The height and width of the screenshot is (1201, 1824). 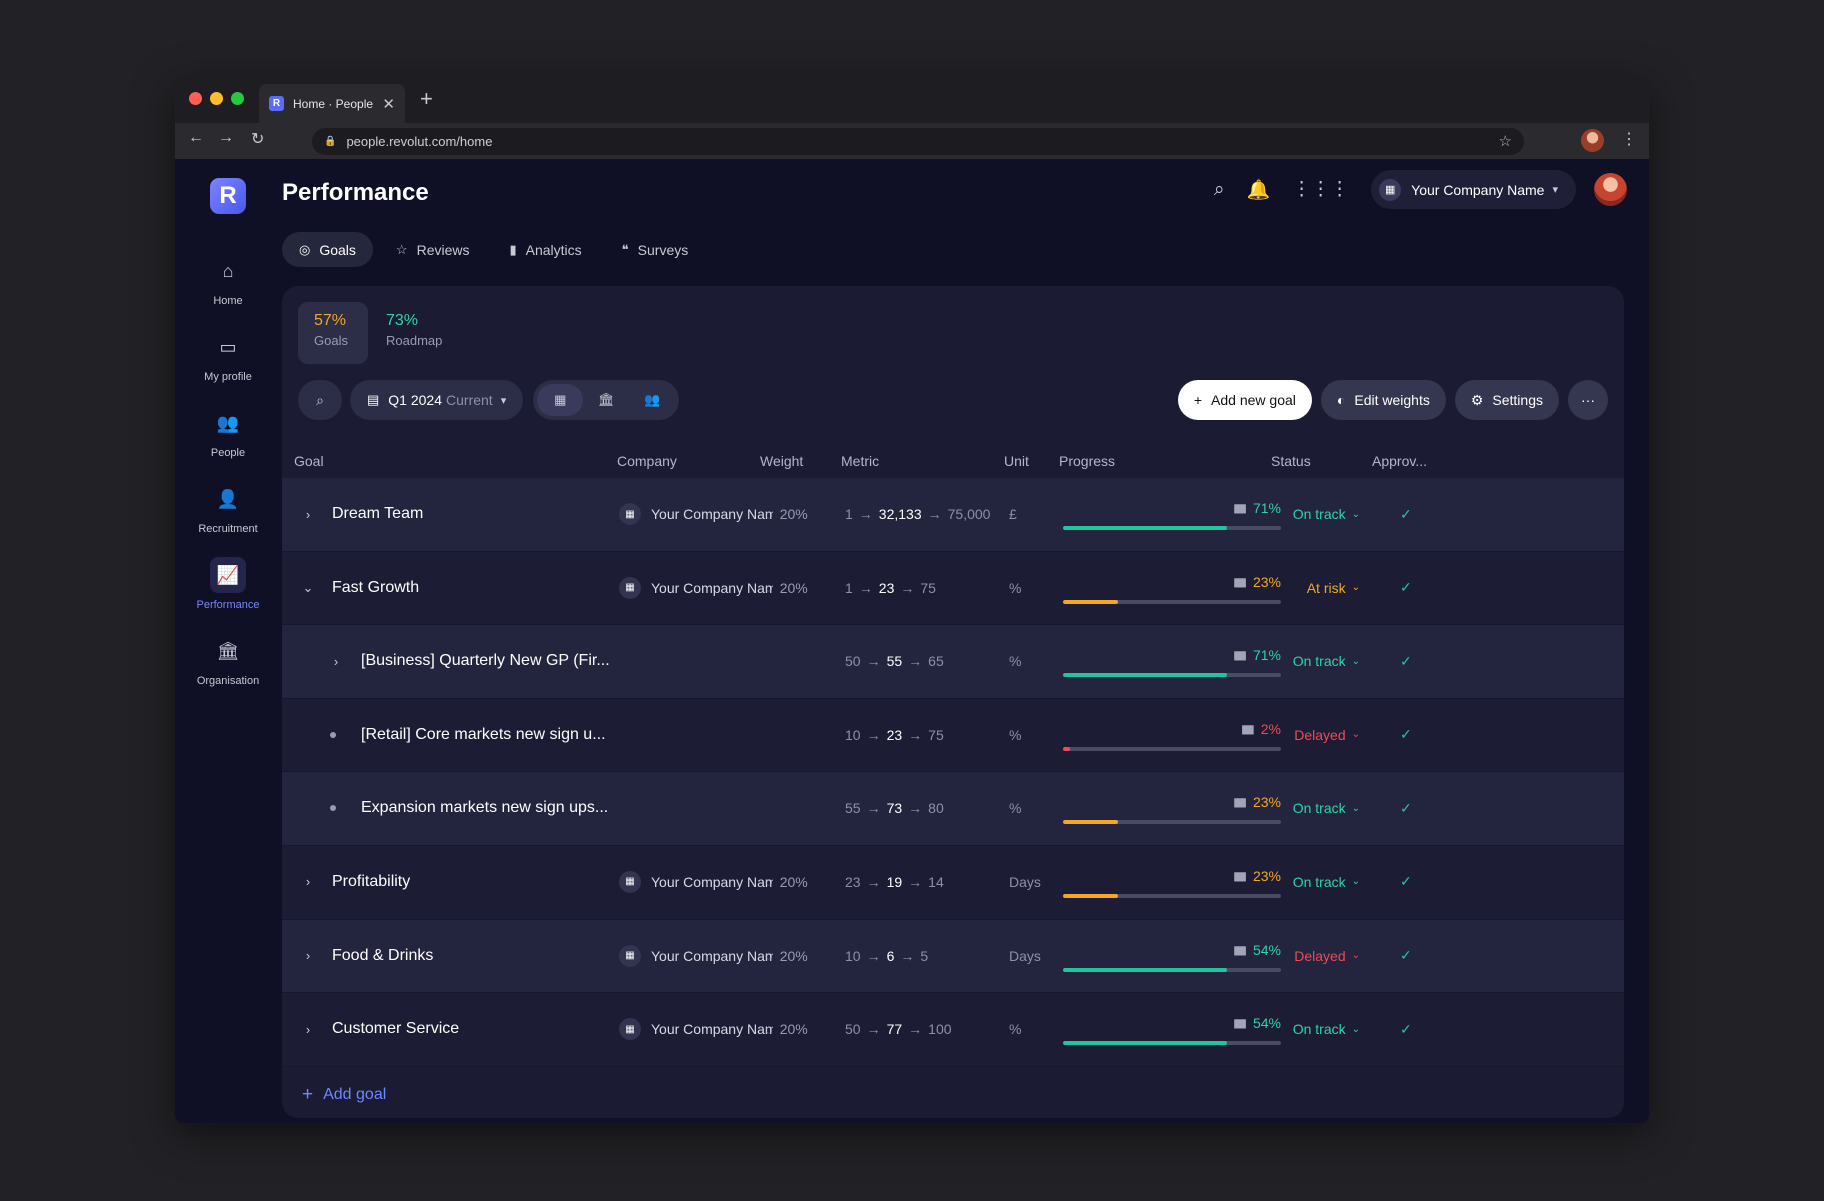 What do you see at coordinates (1610, 189) in the screenshot?
I see `user-avatar` at bounding box center [1610, 189].